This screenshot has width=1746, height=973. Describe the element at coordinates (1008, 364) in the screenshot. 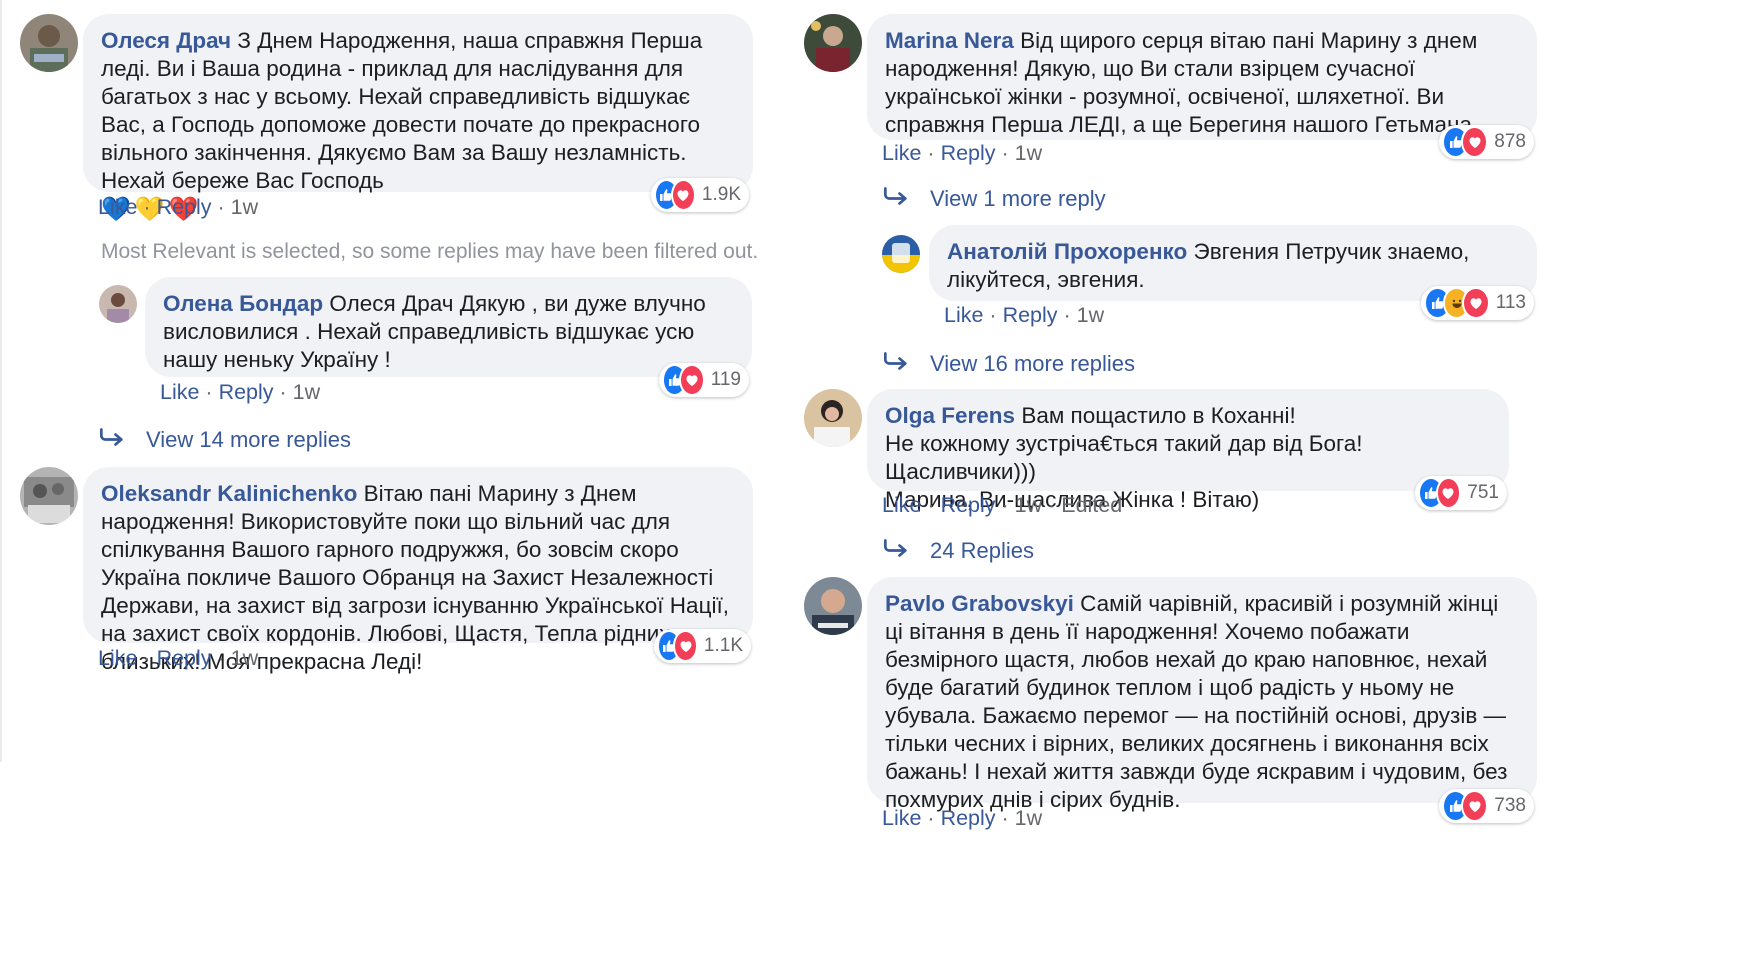

I see `view-more-replies: View 16 more replies` at that location.